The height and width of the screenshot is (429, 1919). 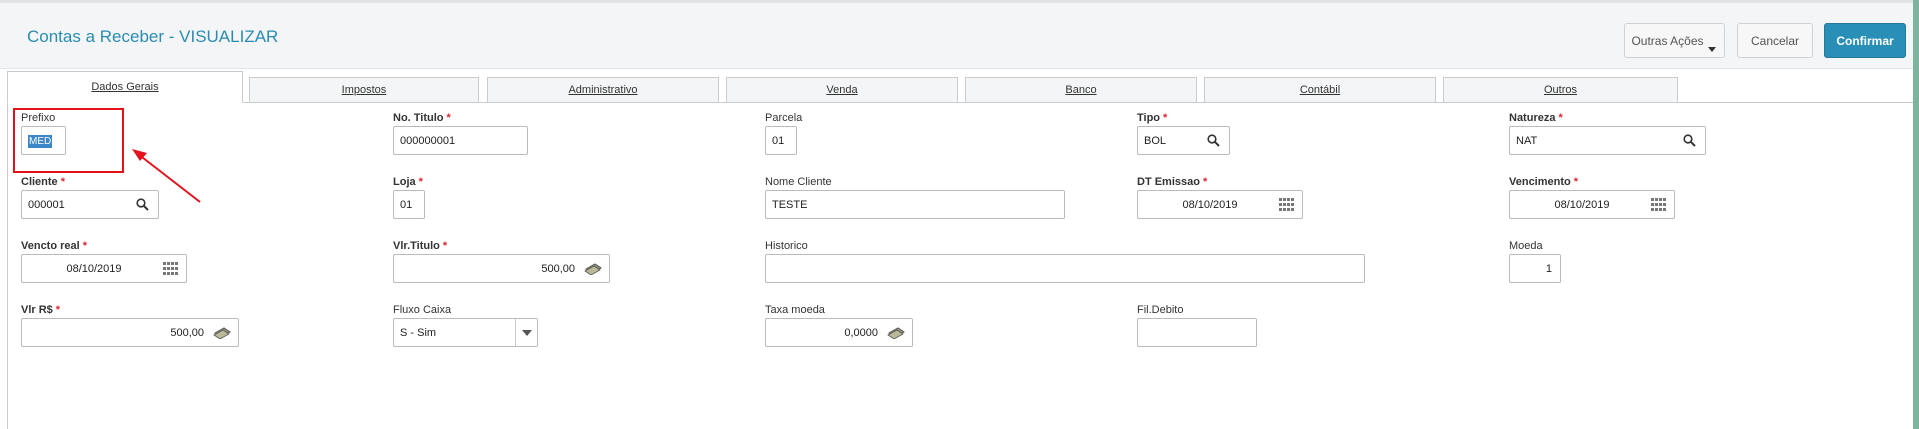 What do you see at coordinates (1168, 182) in the screenshot?
I see `dt-emissao-label-text: DT Emissao` at bounding box center [1168, 182].